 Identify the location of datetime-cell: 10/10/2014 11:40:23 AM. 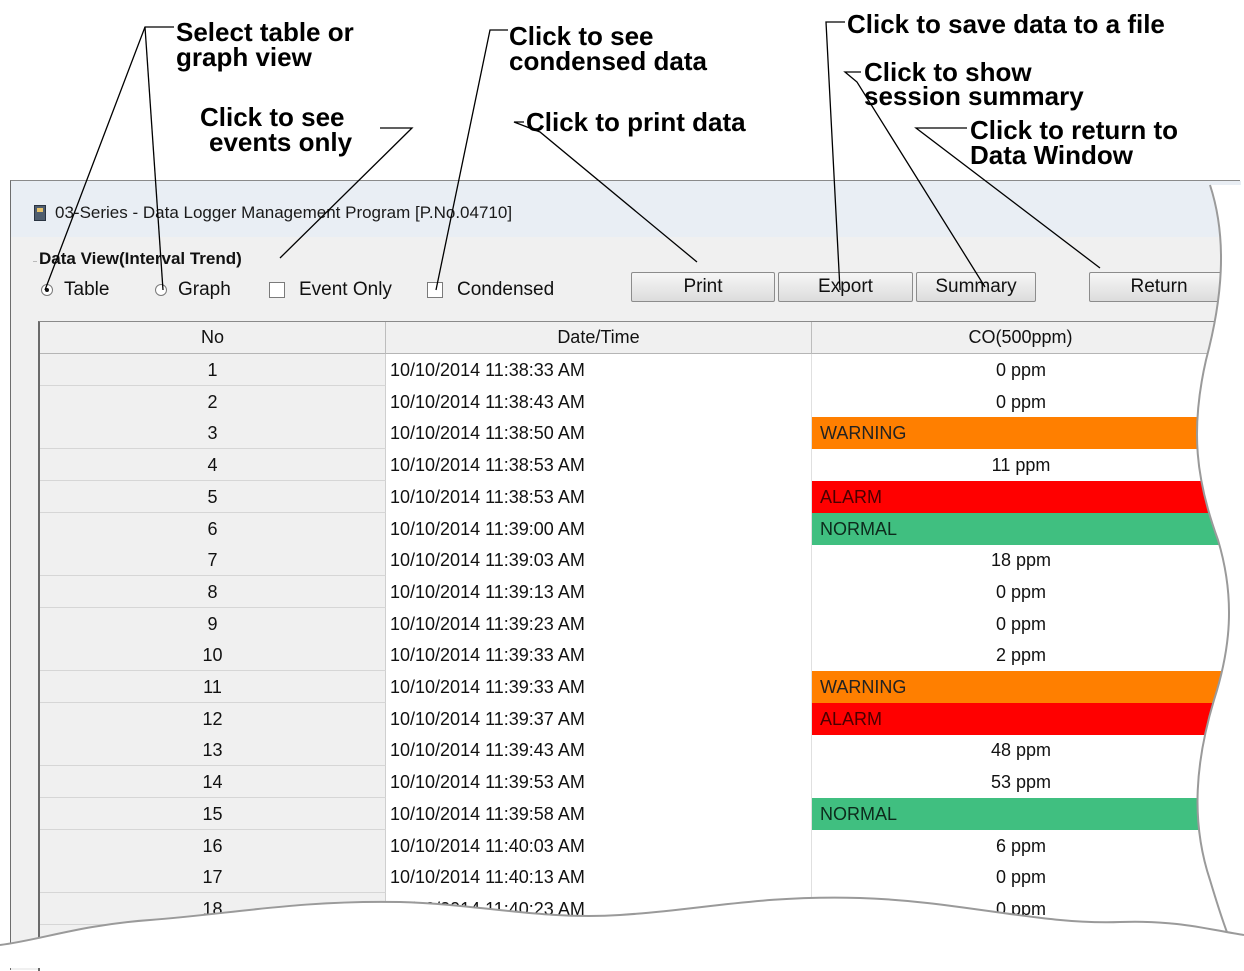
(599, 908).